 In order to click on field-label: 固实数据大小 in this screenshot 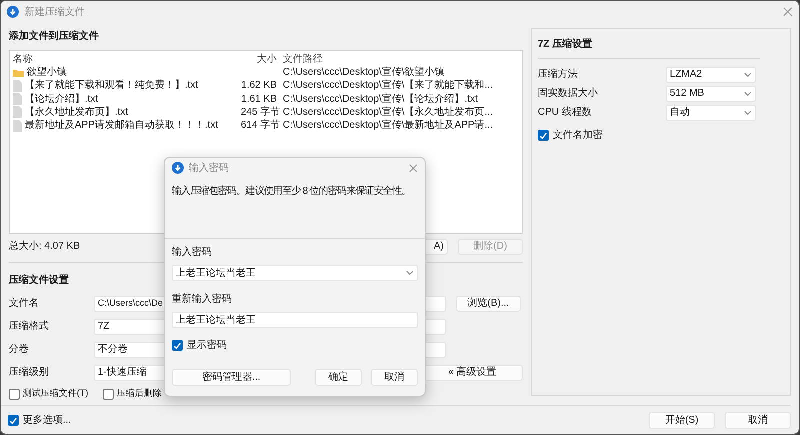, I will do `click(568, 93)`.